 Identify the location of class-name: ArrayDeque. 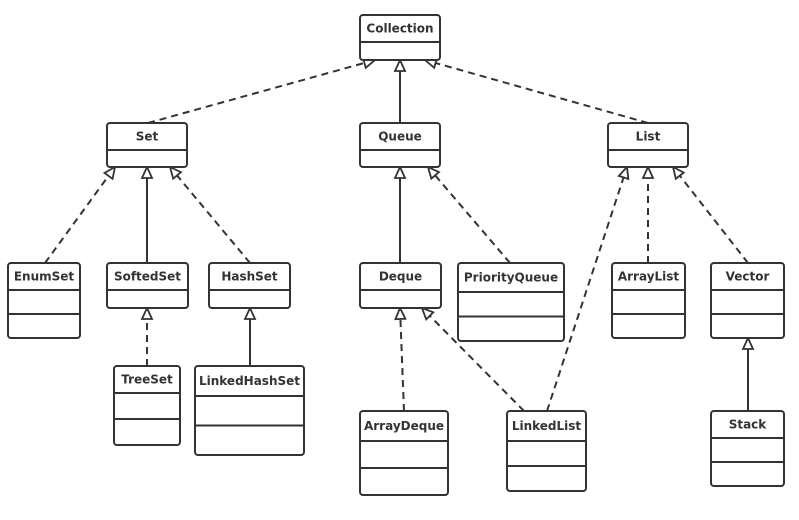
(404, 426).